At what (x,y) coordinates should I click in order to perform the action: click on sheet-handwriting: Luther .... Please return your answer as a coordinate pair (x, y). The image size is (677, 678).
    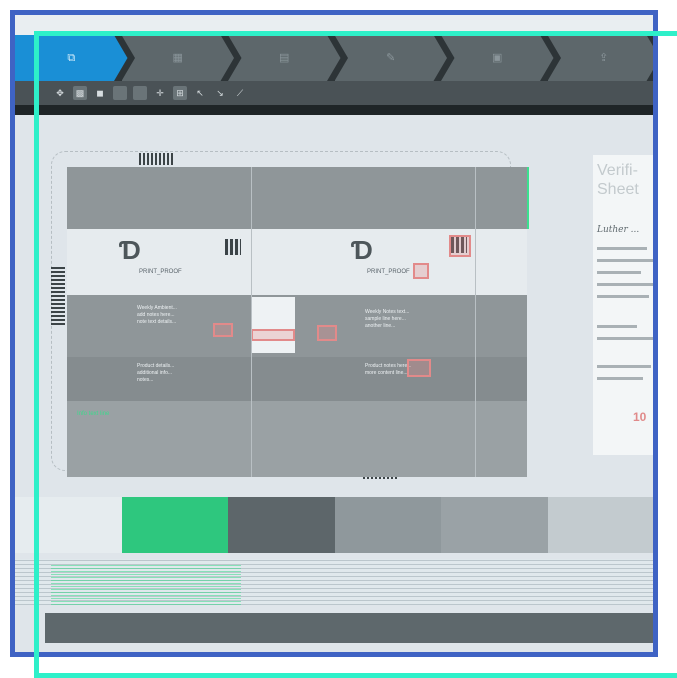
    Looking at the image, I should click on (618, 230).